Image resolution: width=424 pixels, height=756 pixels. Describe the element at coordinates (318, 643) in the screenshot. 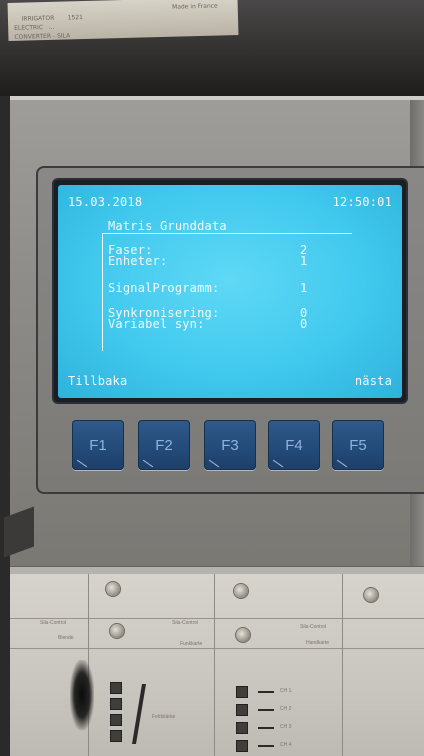

I see `module-3-name: Handkarte` at that location.